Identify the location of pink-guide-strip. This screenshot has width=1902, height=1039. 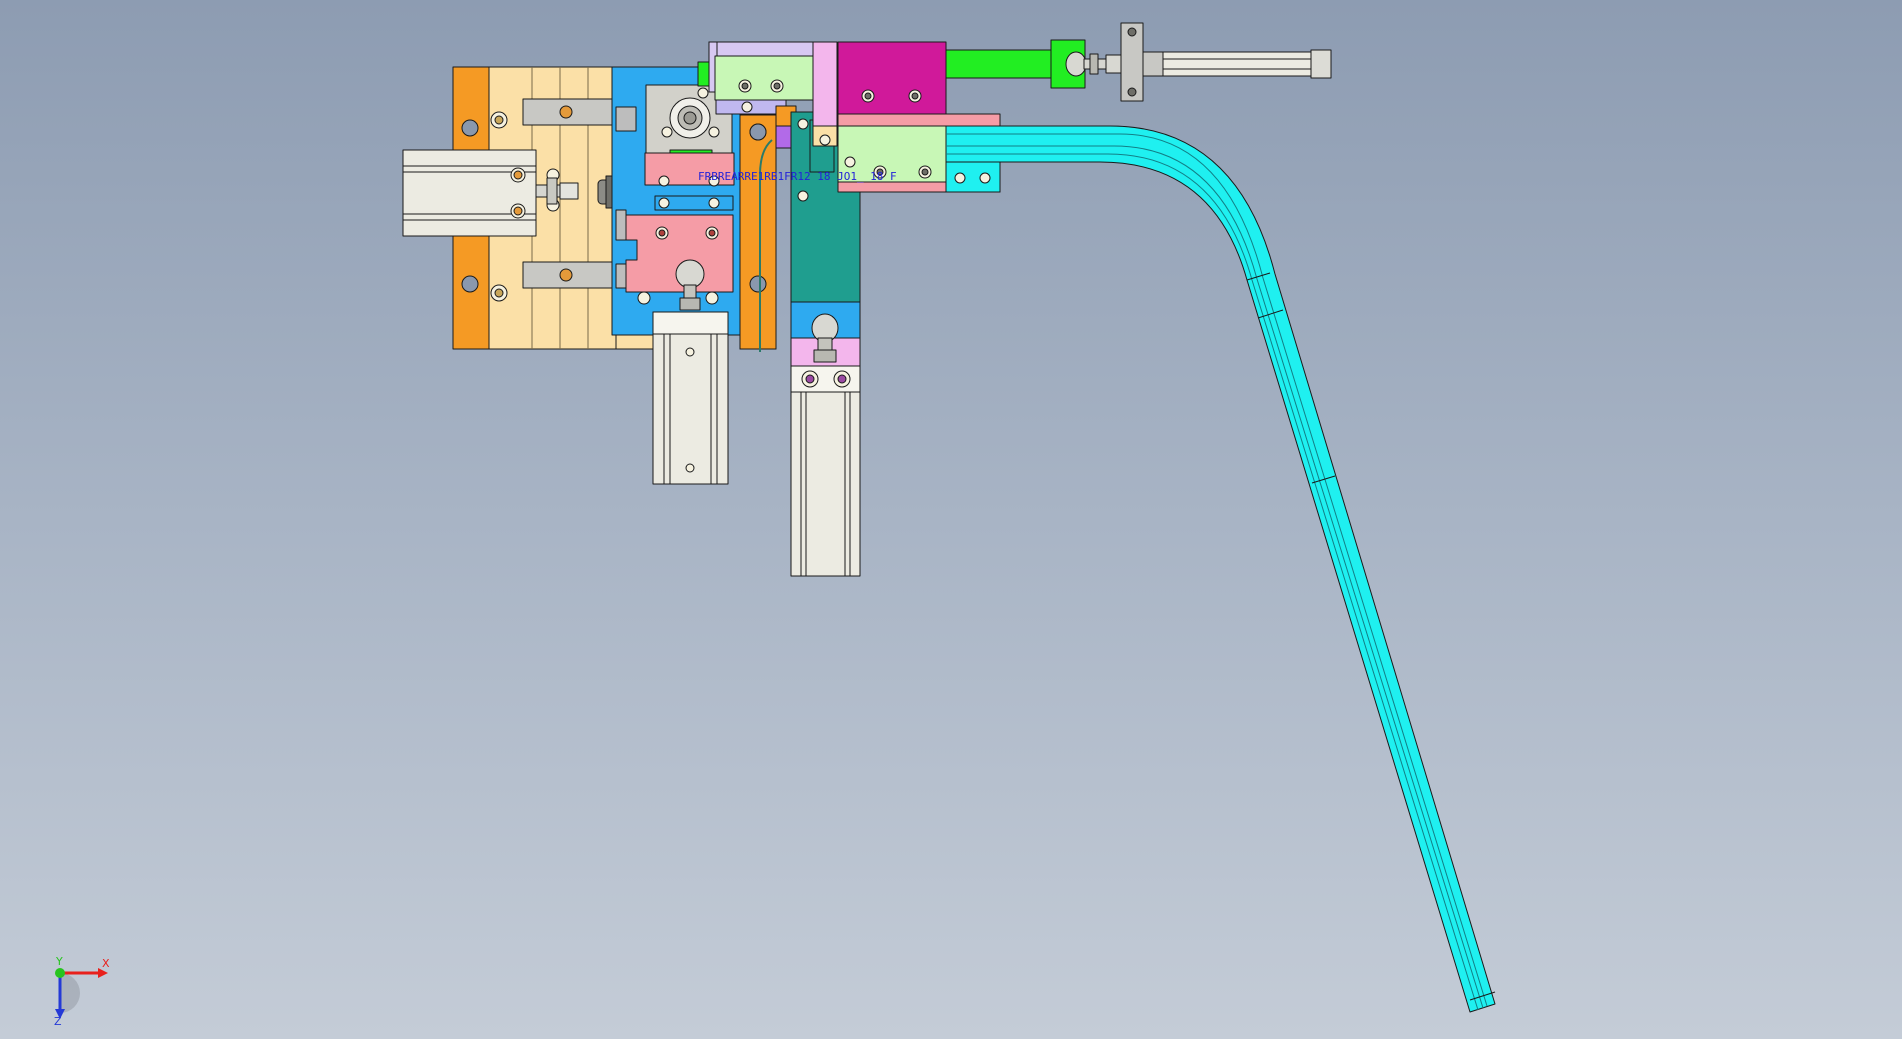
(825, 84).